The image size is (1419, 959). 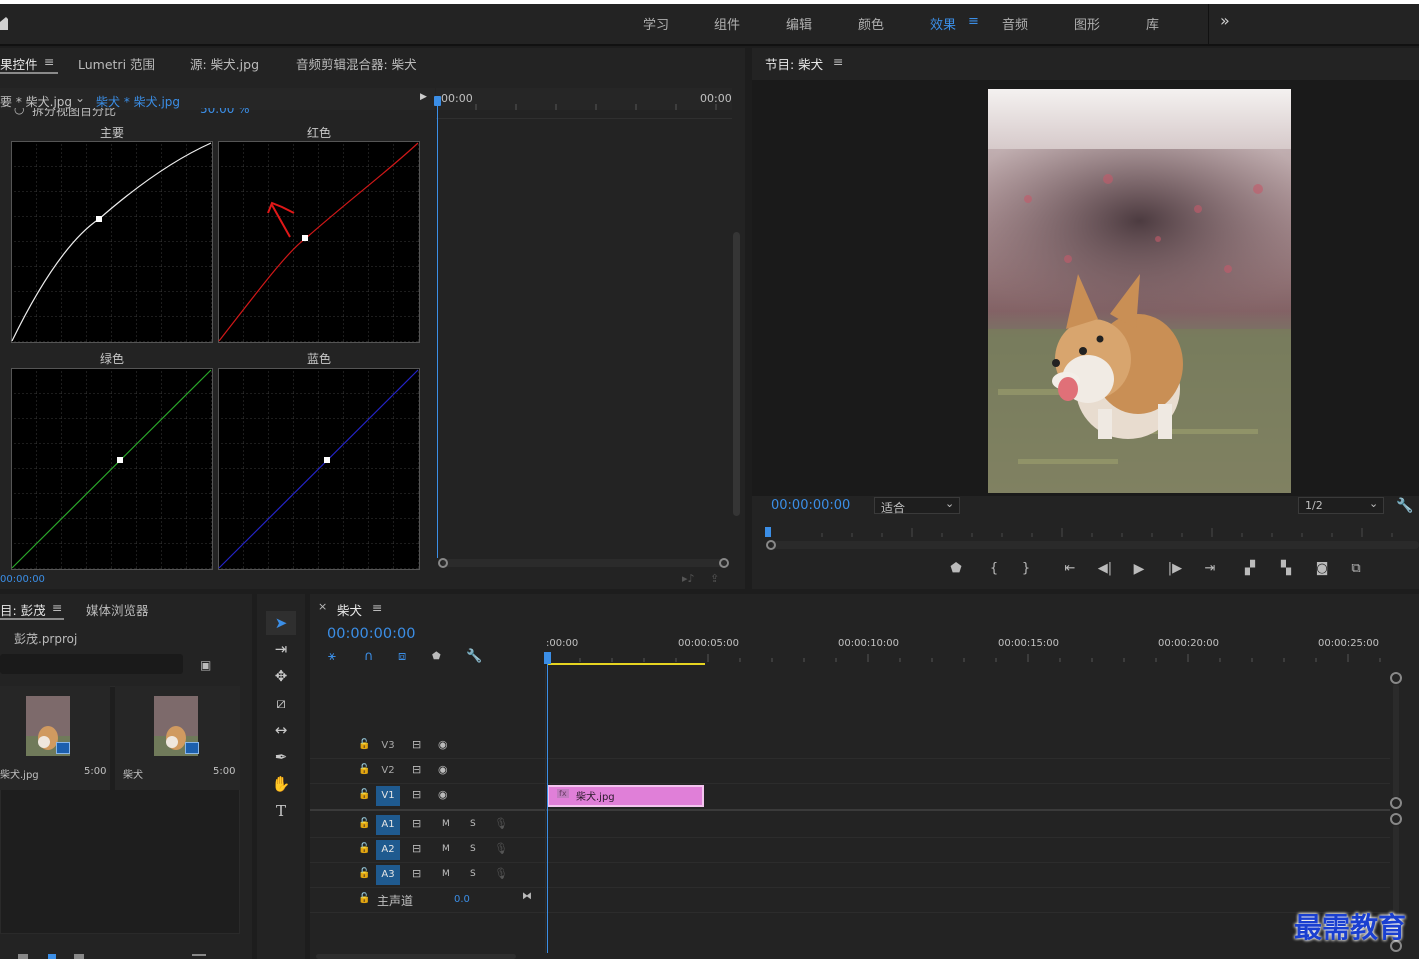 What do you see at coordinates (1090, 538) in the screenshot?
I see `program-time-ruler` at bounding box center [1090, 538].